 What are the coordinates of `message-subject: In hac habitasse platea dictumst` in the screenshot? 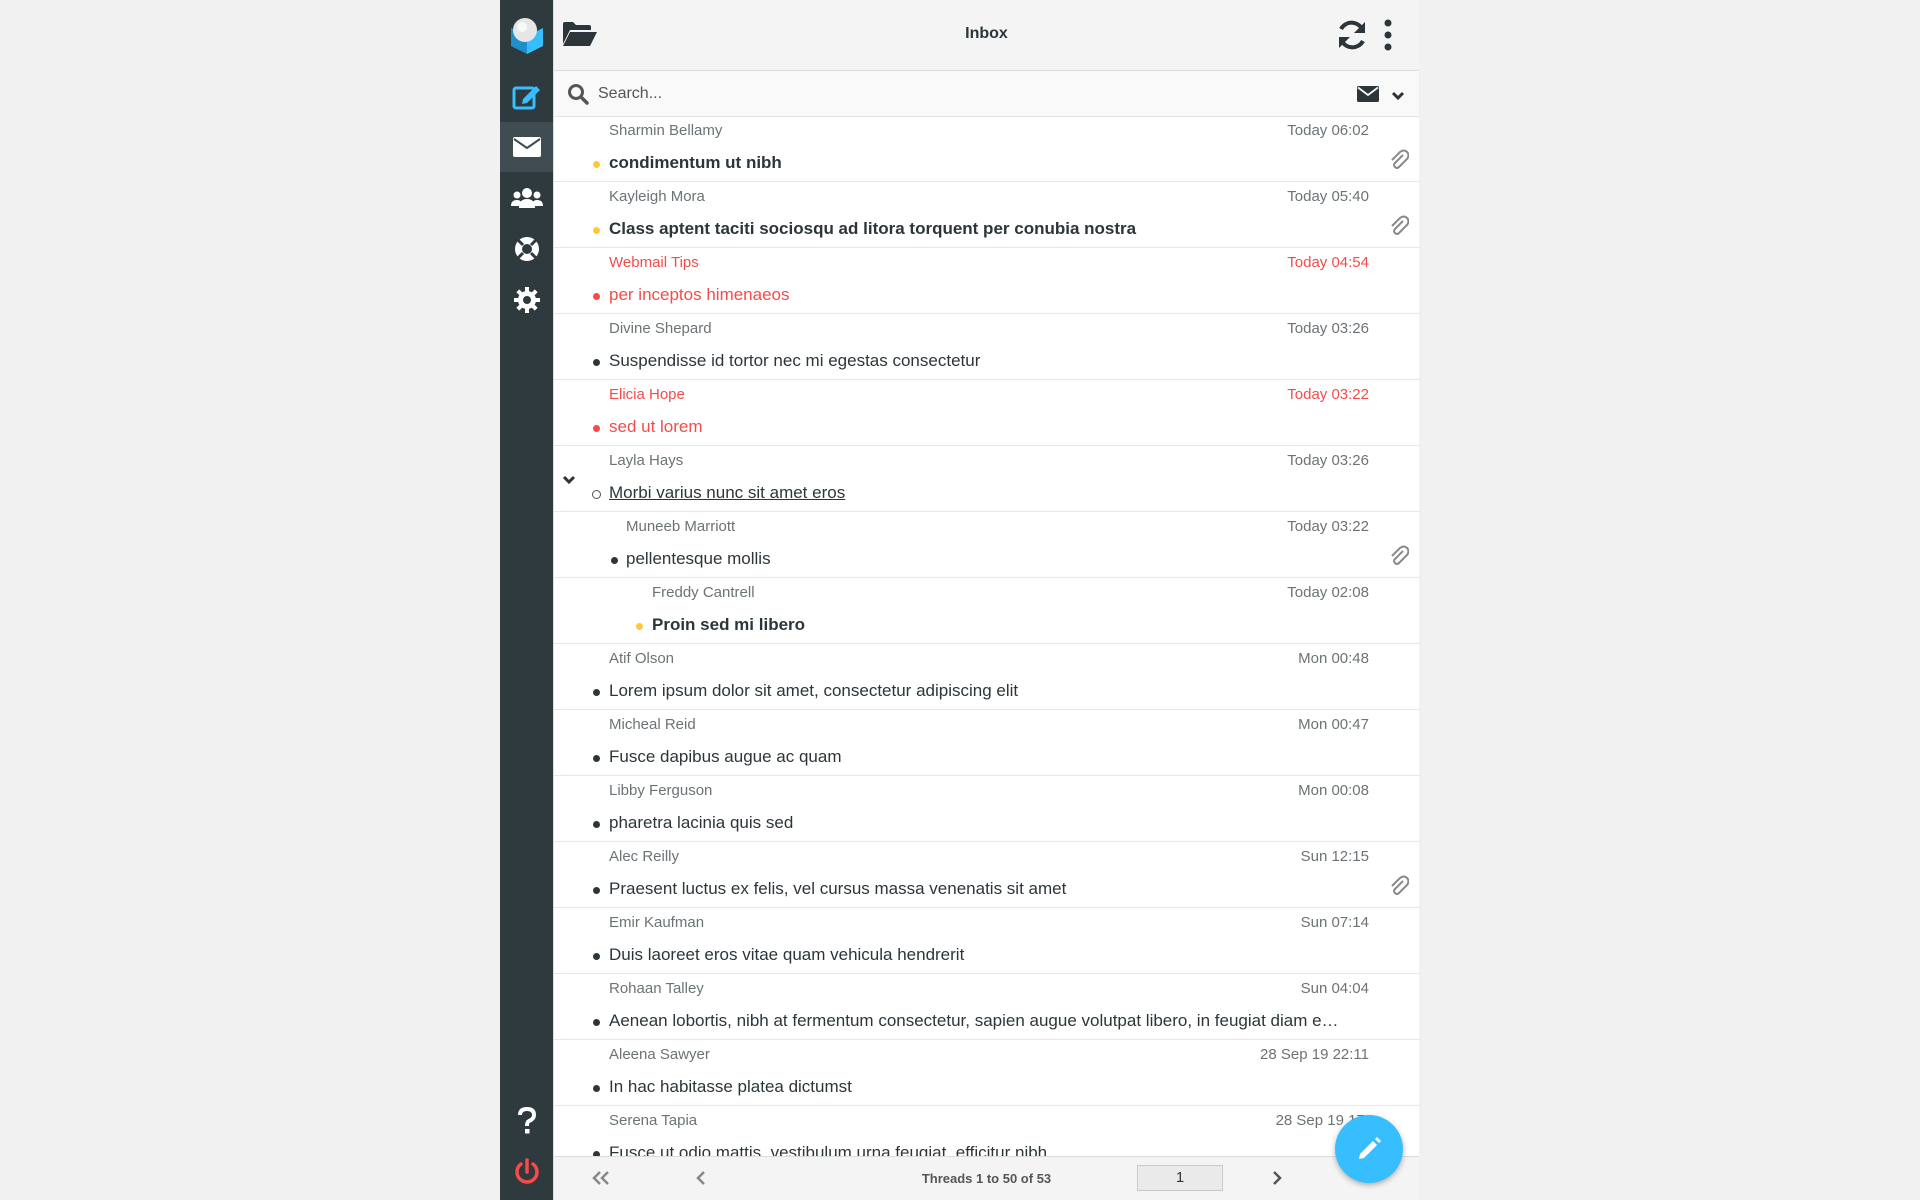 It's located at (730, 1087).